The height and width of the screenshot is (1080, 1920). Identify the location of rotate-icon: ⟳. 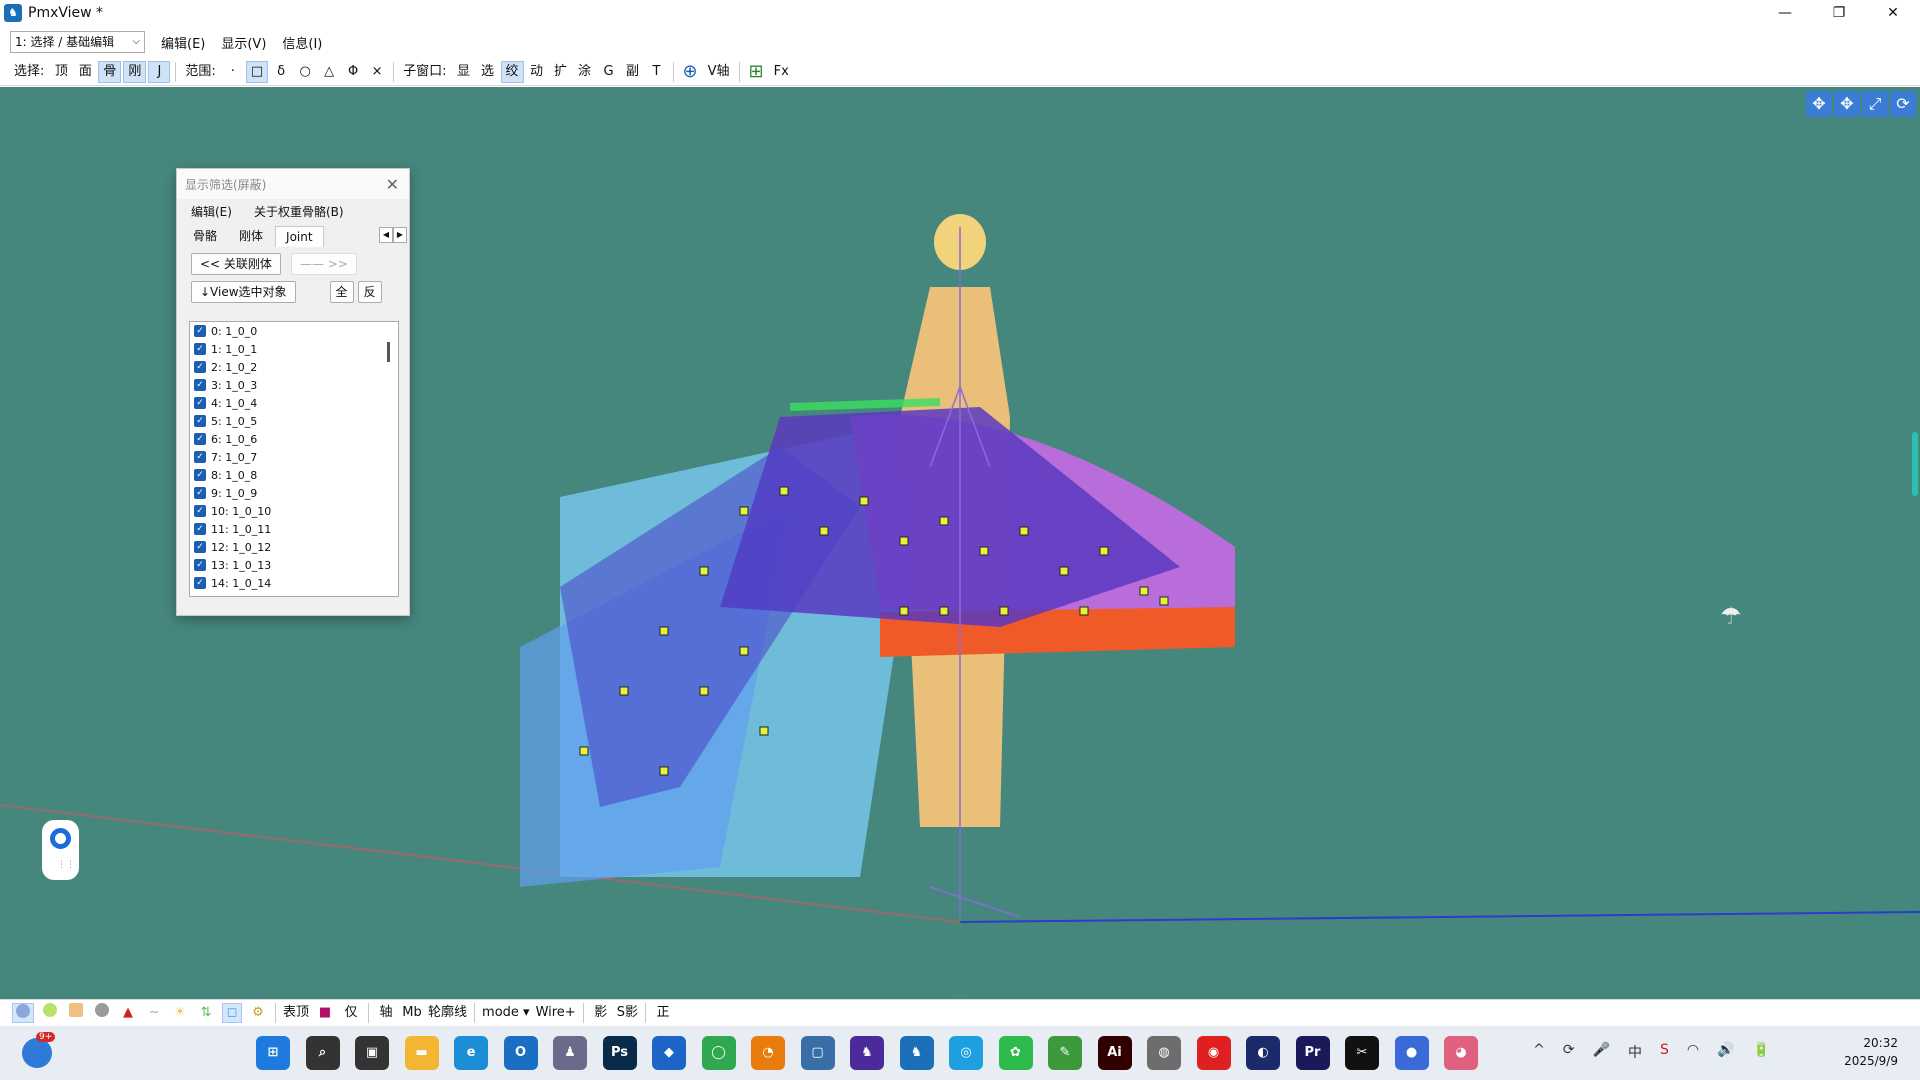
(1903, 104).